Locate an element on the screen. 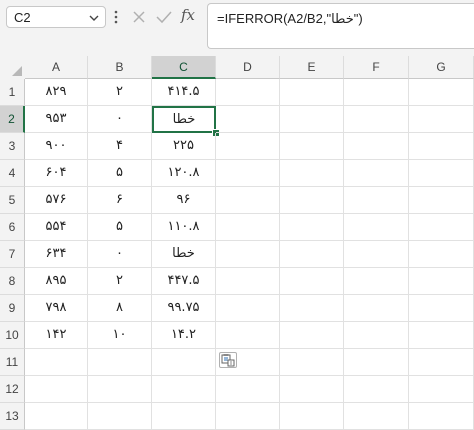  cell-a4: ۶۰۴ is located at coordinates (56, 173).